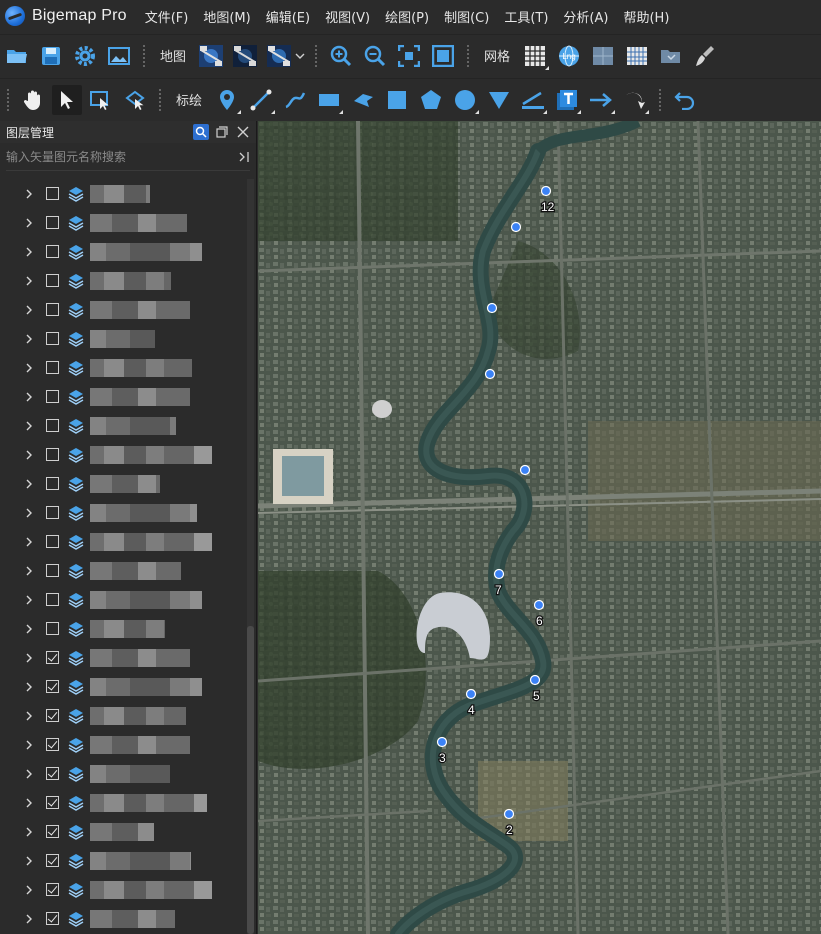 This screenshot has height=934, width=821. What do you see at coordinates (295, 100) in the screenshot?
I see `draw-curve-button` at bounding box center [295, 100].